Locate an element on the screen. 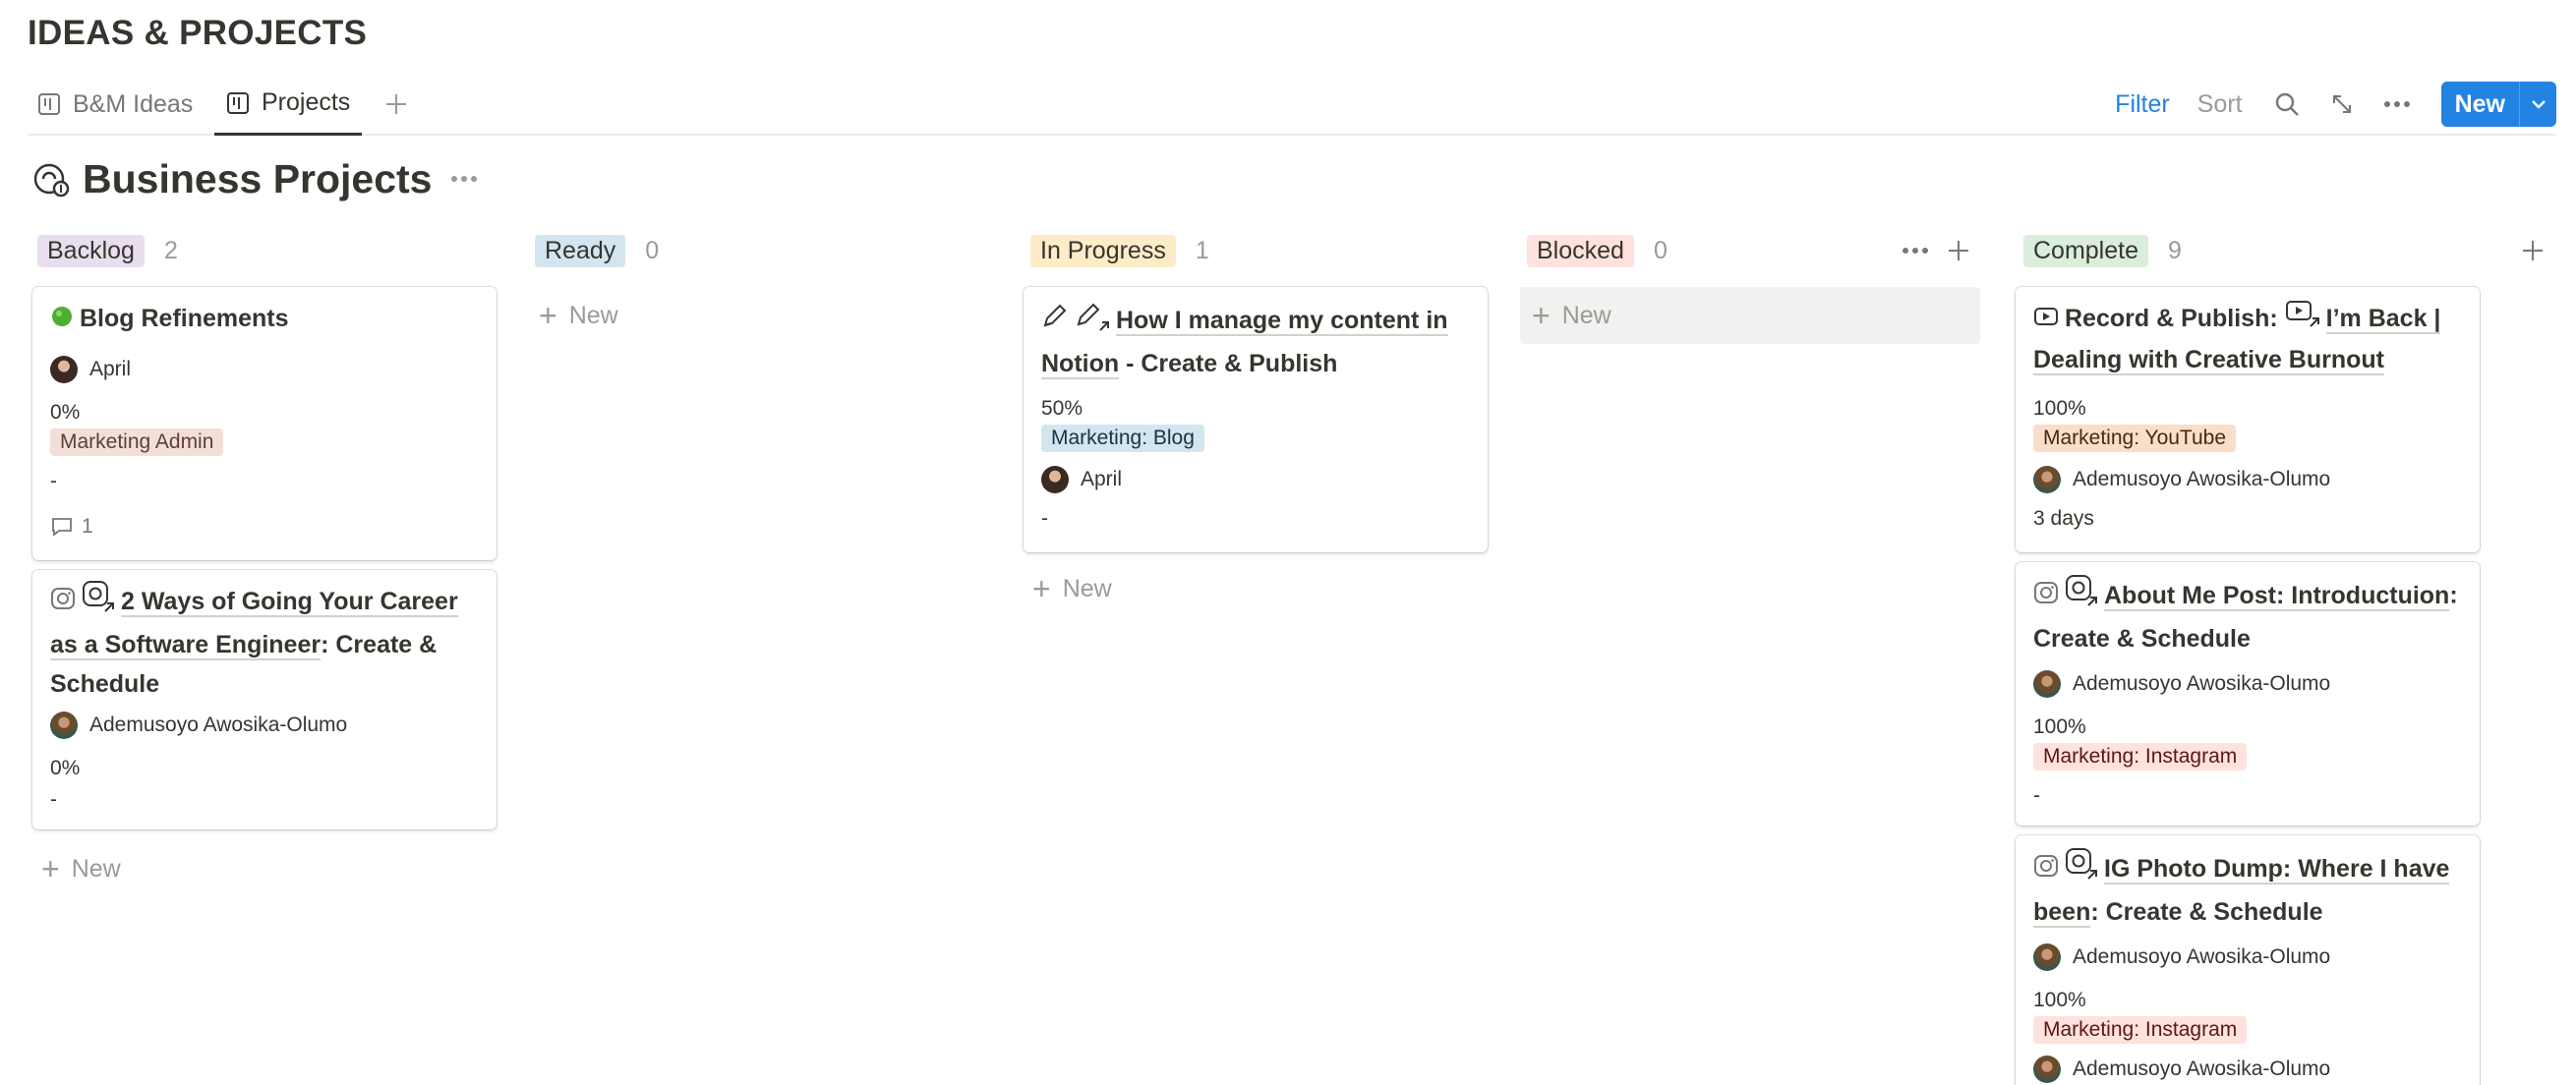 This screenshot has width=2576, height=1085. tab-projects: Projects is located at coordinates (288, 104).